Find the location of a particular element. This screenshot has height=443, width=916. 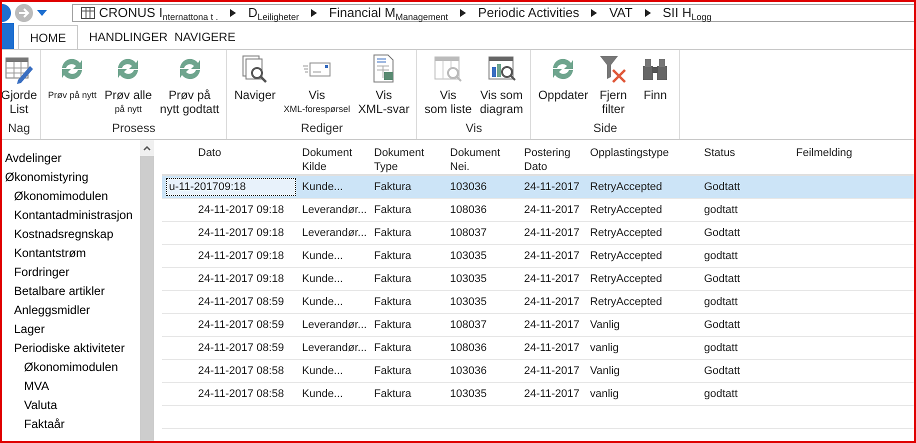

ribbon-button: Vis som diagram is located at coordinates (501, 84).